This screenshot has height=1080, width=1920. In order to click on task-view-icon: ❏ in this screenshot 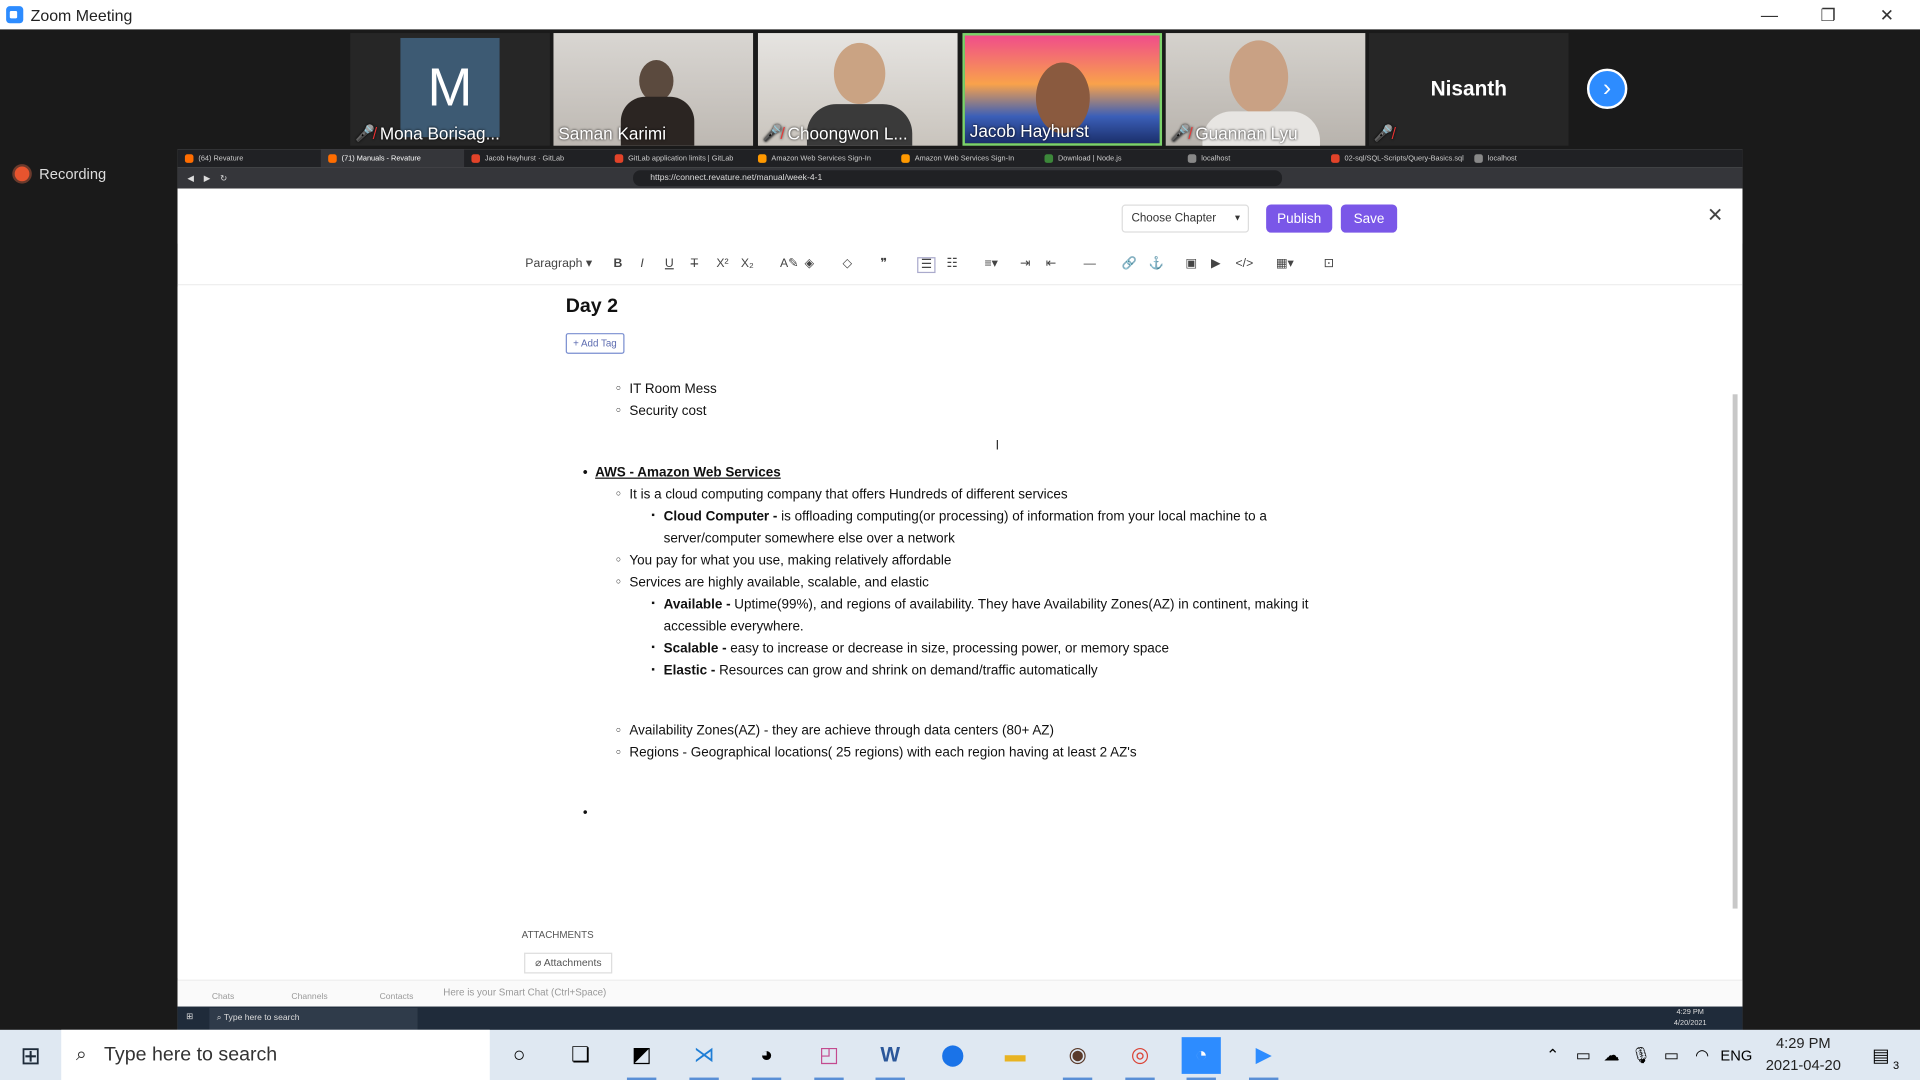, I will do `click(580, 1055)`.